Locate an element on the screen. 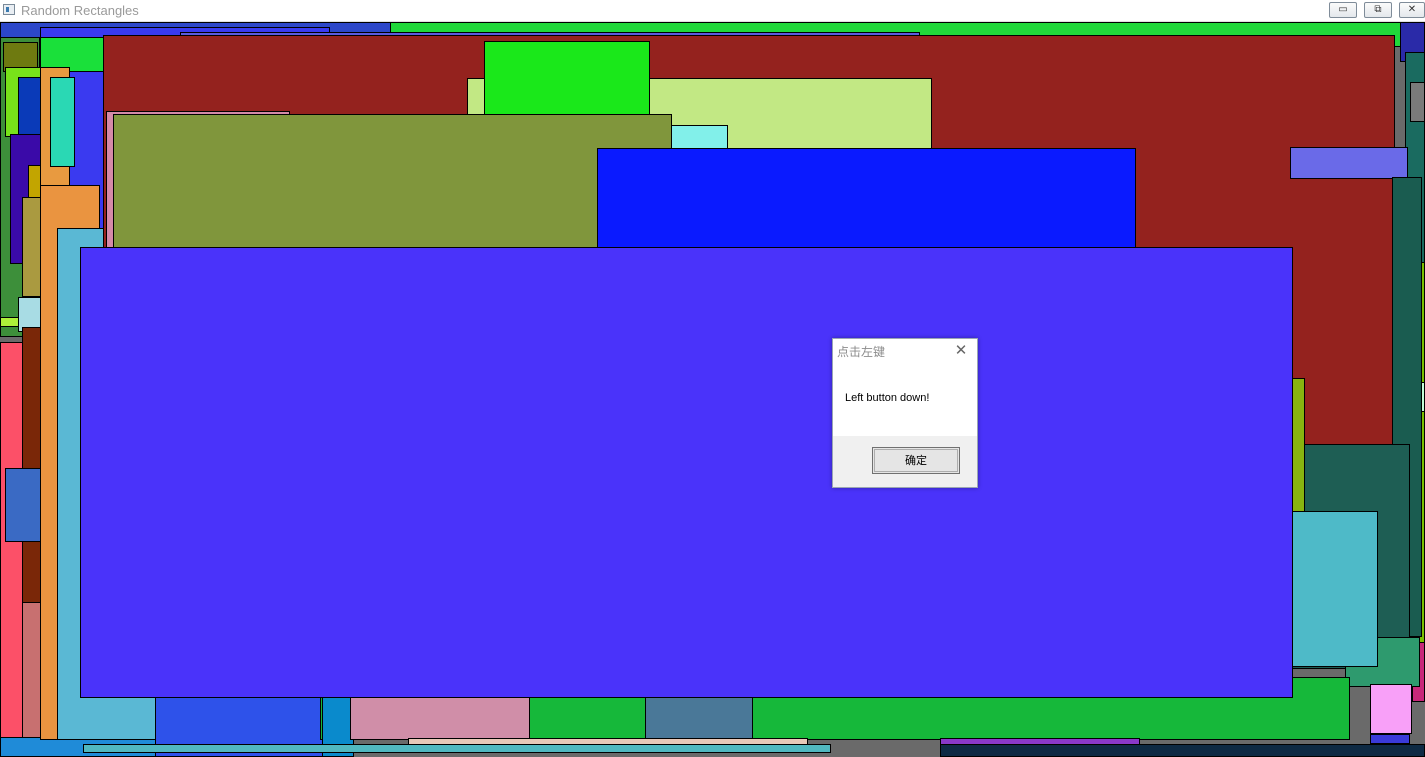 The width and height of the screenshot is (1425, 757). close-button: ✕ is located at coordinates (1412, 10).